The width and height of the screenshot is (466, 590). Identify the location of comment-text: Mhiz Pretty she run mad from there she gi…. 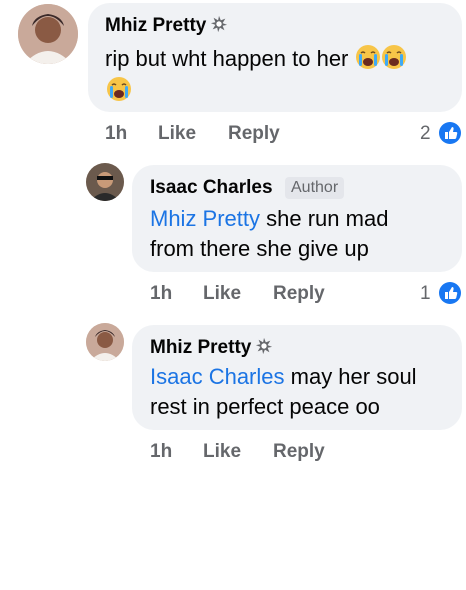
(269, 233).